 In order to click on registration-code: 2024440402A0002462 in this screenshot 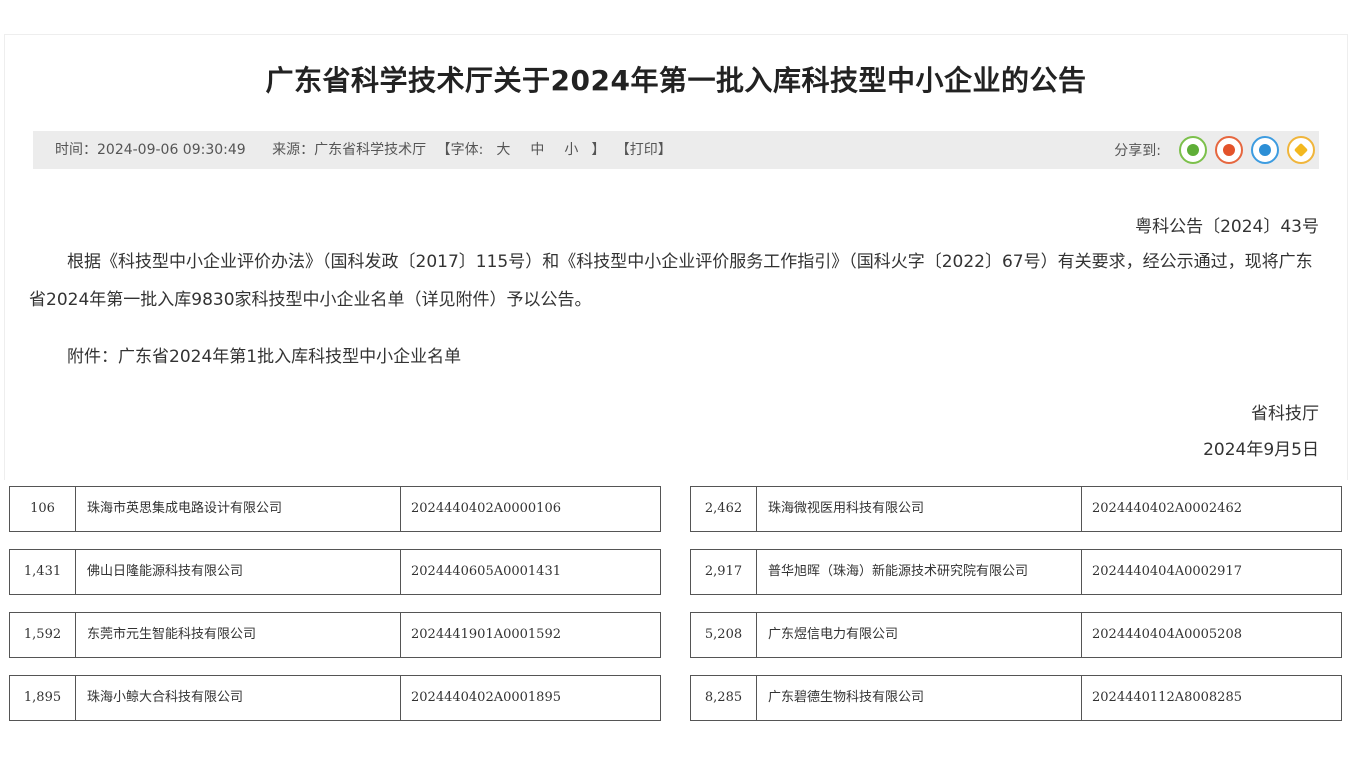, I will do `click(1211, 509)`.